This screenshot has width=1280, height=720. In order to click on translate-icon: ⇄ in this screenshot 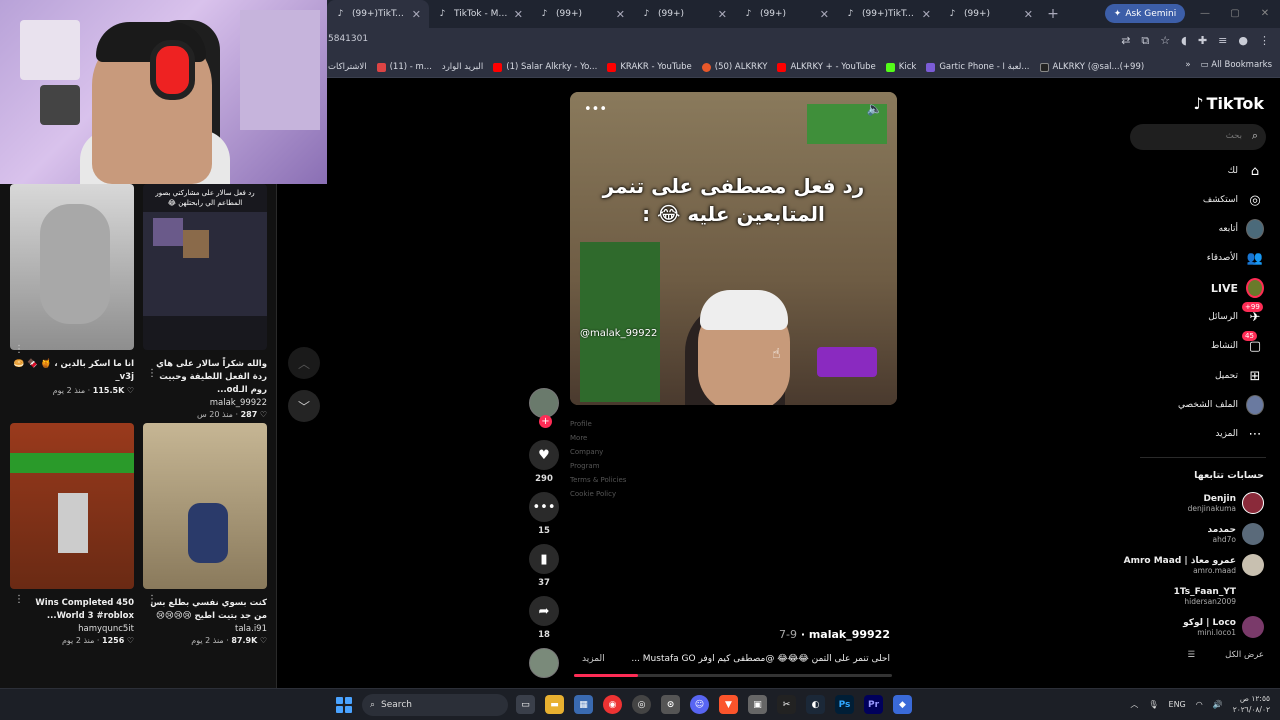, I will do `click(1125, 41)`.